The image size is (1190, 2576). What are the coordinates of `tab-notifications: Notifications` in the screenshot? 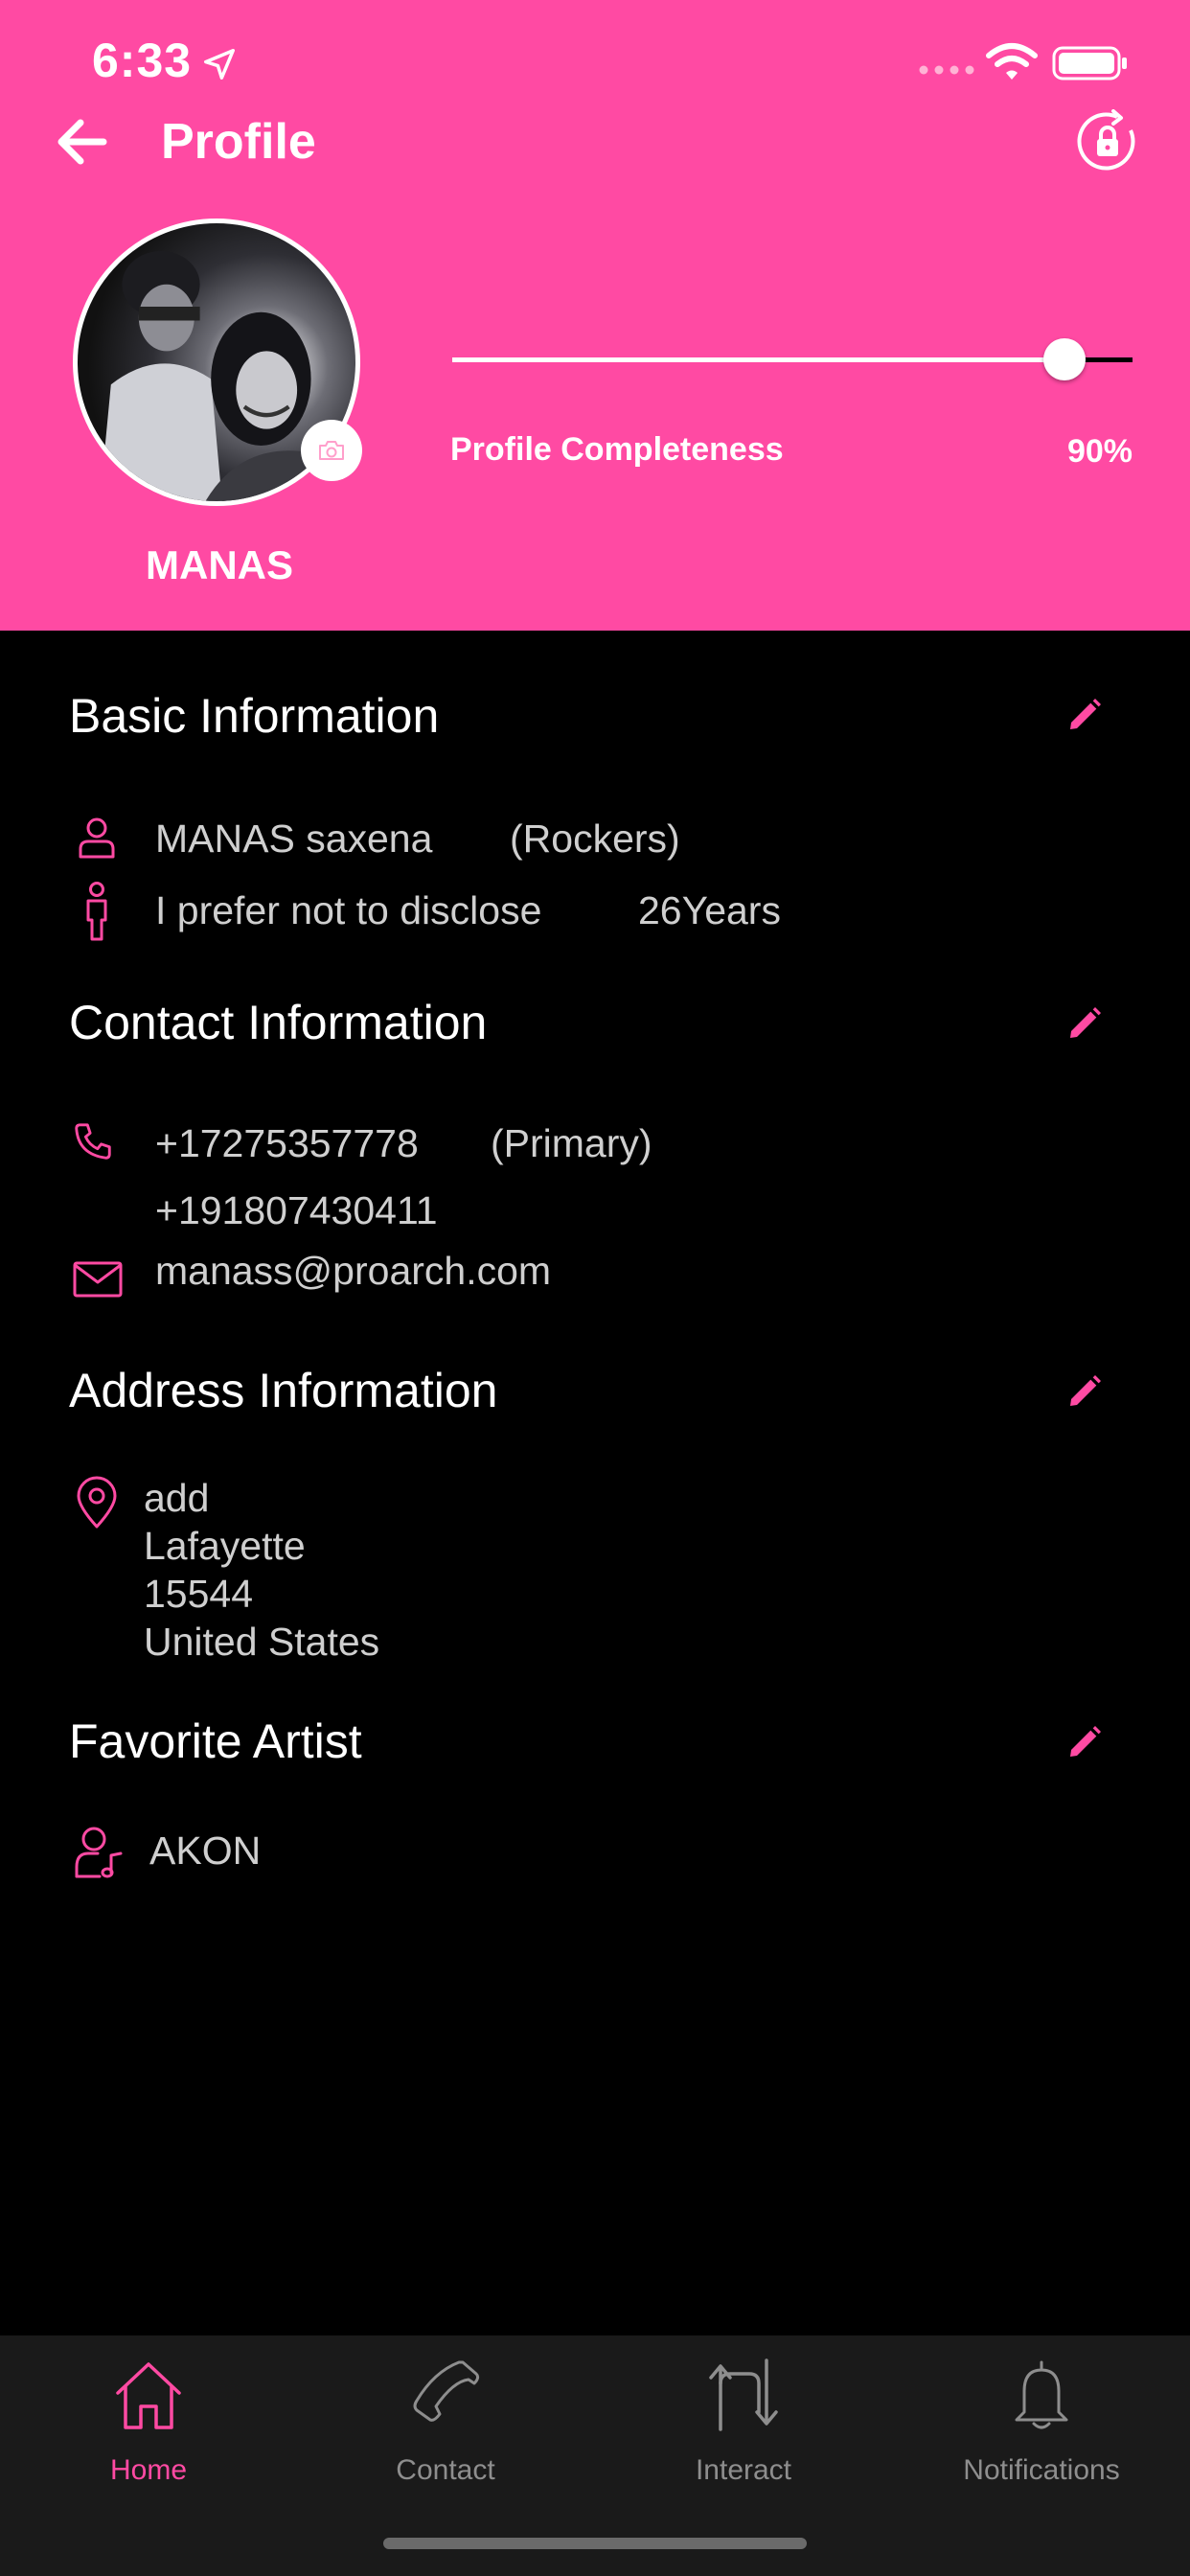 It's located at (1041, 2412).